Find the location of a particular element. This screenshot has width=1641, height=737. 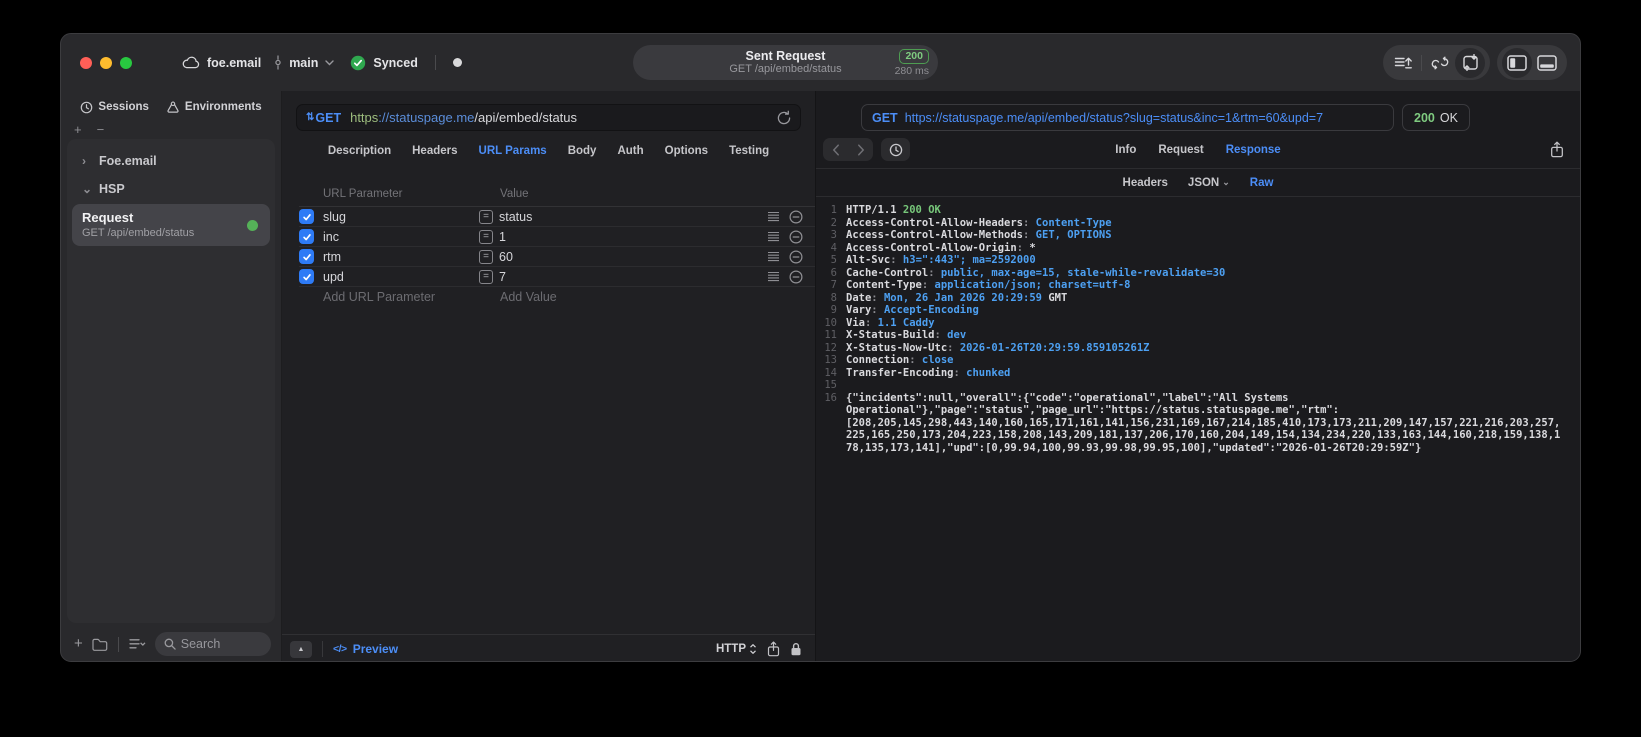

subtab-raw: Raw is located at coordinates (1262, 183).